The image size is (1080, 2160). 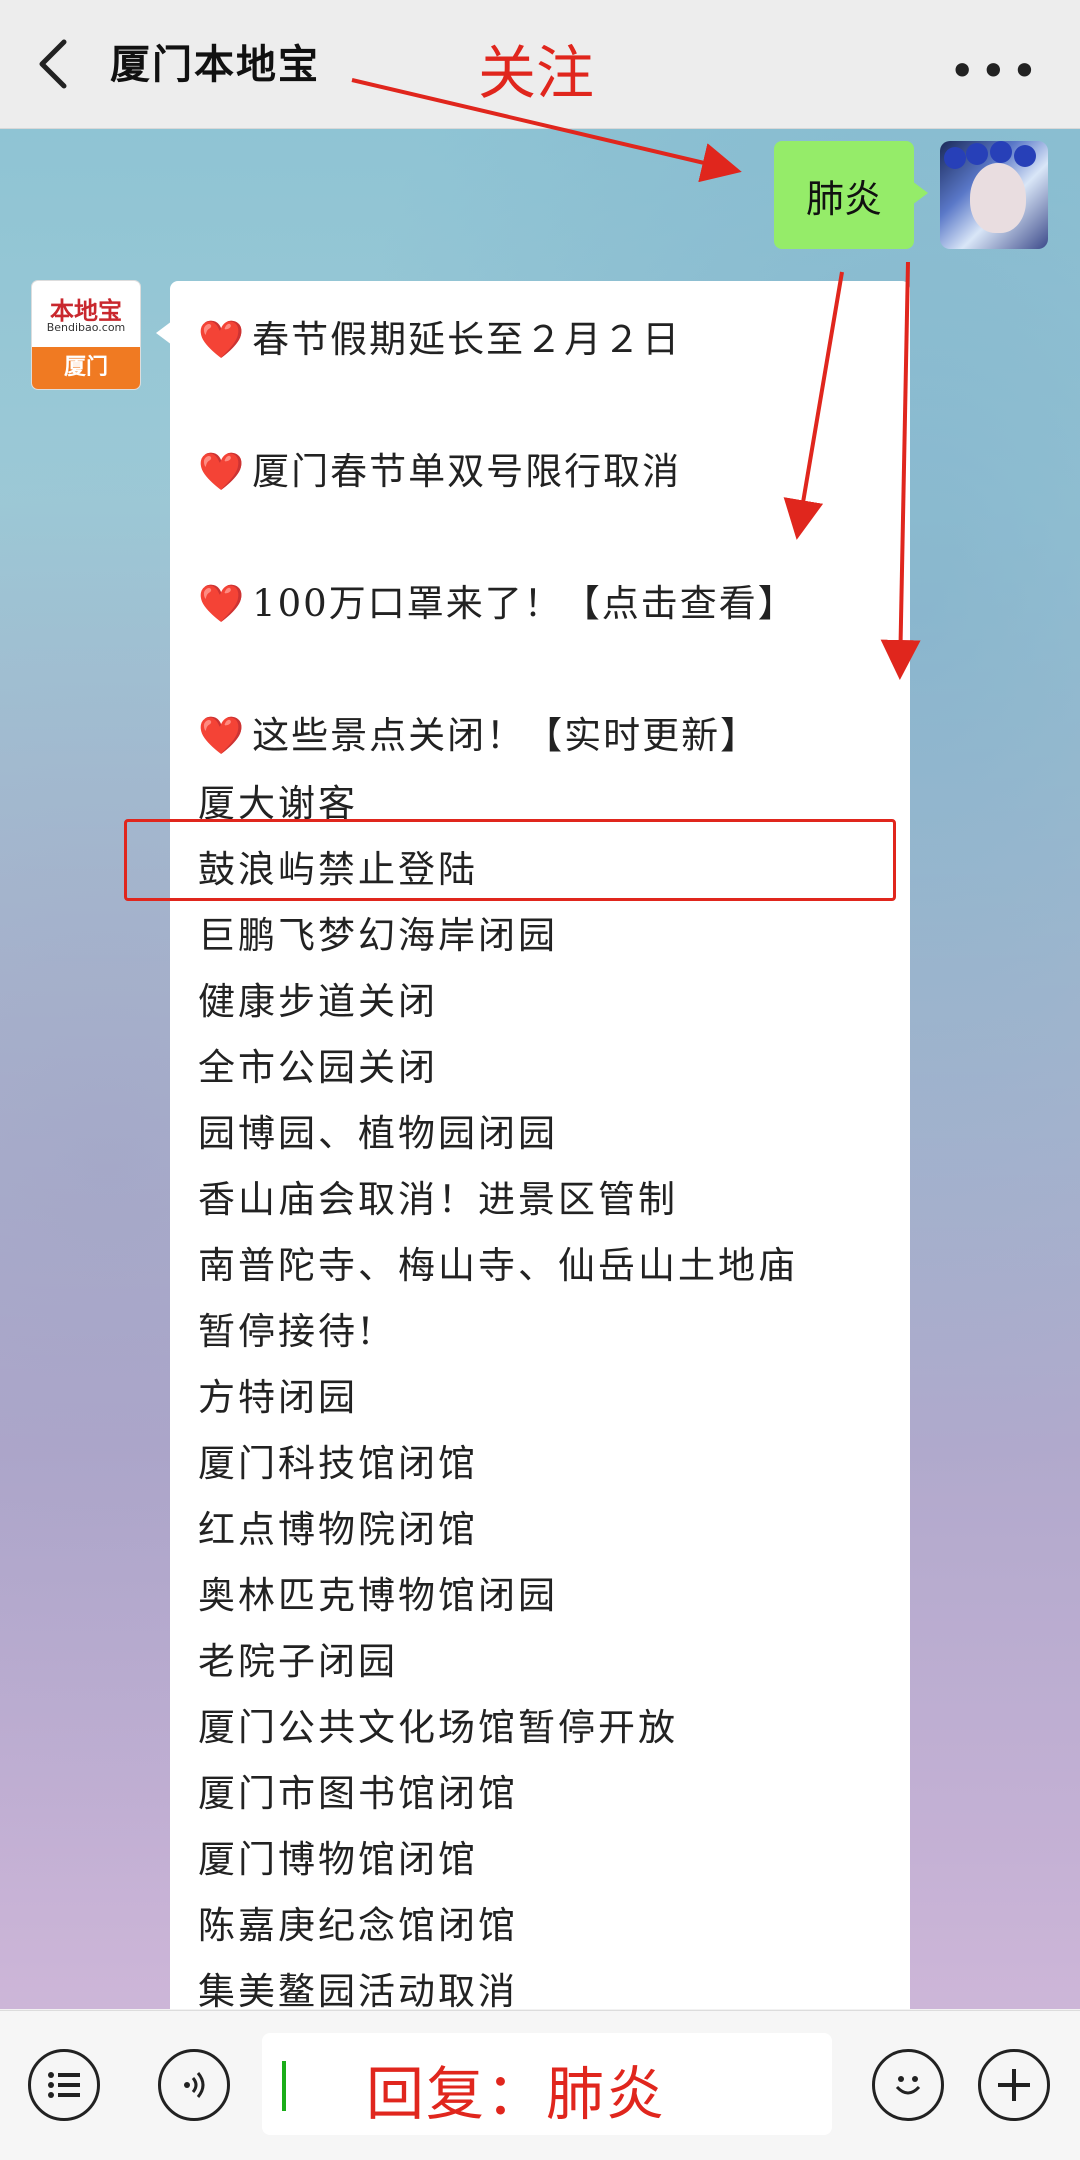 I want to click on closure-item: 健康步道关闭, so click(x=318, y=1001).